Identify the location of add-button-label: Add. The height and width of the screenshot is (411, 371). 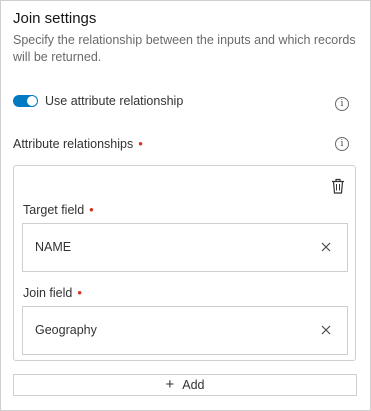
(193, 385).